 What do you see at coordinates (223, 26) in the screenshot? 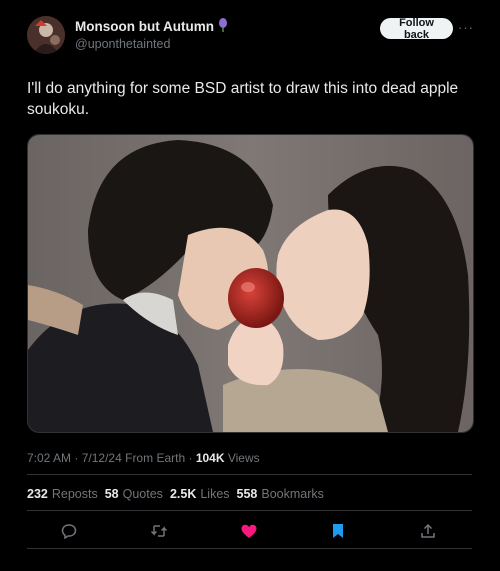
I see `purple-flower-icon` at bounding box center [223, 26].